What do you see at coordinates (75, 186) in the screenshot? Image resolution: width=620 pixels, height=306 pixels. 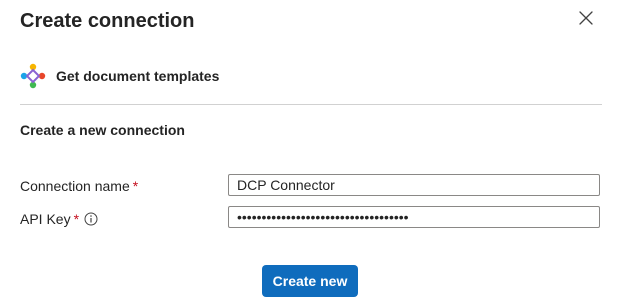 I see `connection-name-label-text: Connection name` at bounding box center [75, 186].